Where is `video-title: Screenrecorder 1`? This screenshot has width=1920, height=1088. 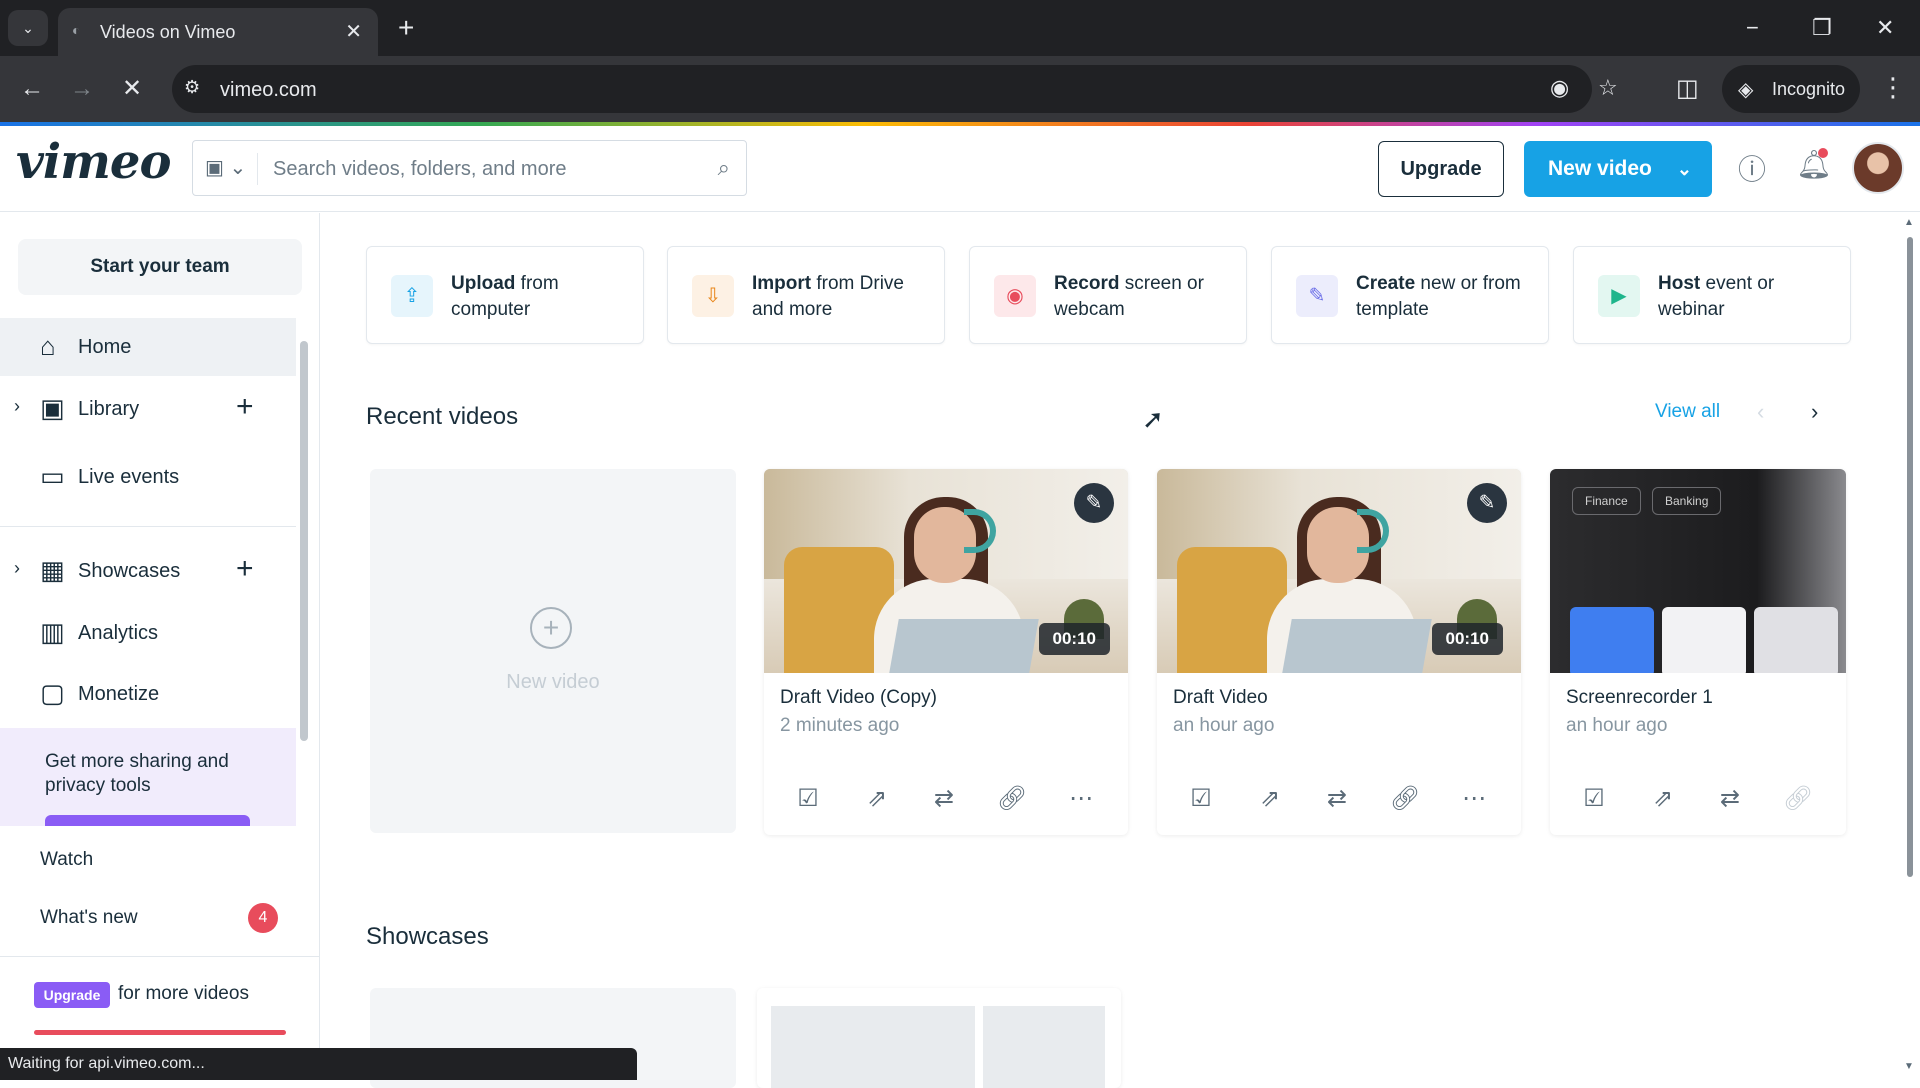
video-title: Screenrecorder 1 is located at coordinates (1639, 698).